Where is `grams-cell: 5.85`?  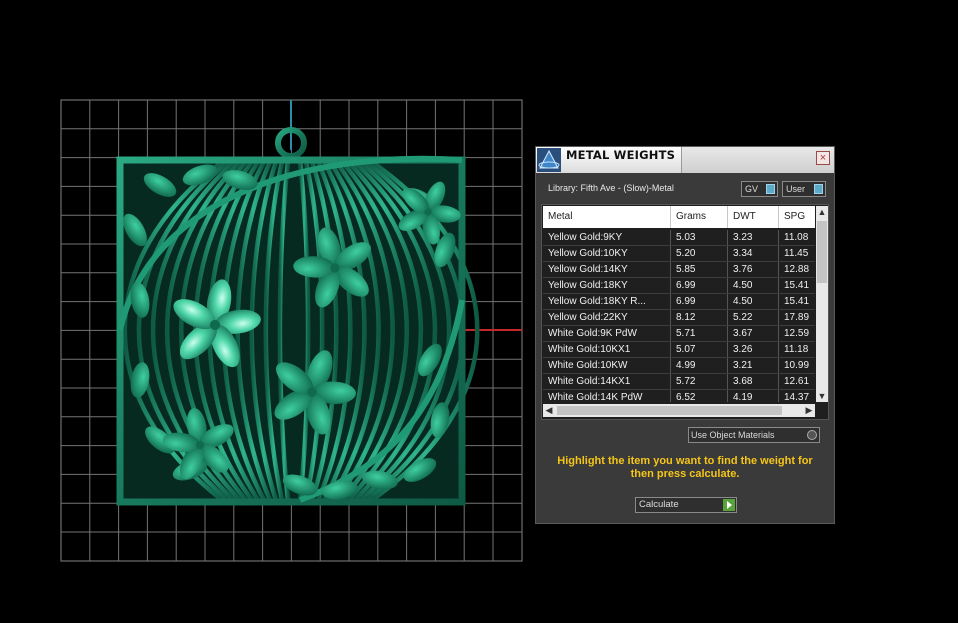
grams-cell: 5.85 is located at coordinates (699, 269).